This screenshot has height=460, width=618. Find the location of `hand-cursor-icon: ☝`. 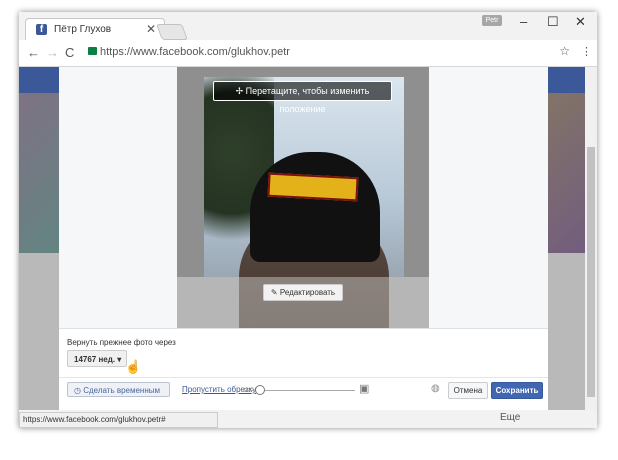

hand-cursor-icon: ☝ is located at coordinates (133, 366).